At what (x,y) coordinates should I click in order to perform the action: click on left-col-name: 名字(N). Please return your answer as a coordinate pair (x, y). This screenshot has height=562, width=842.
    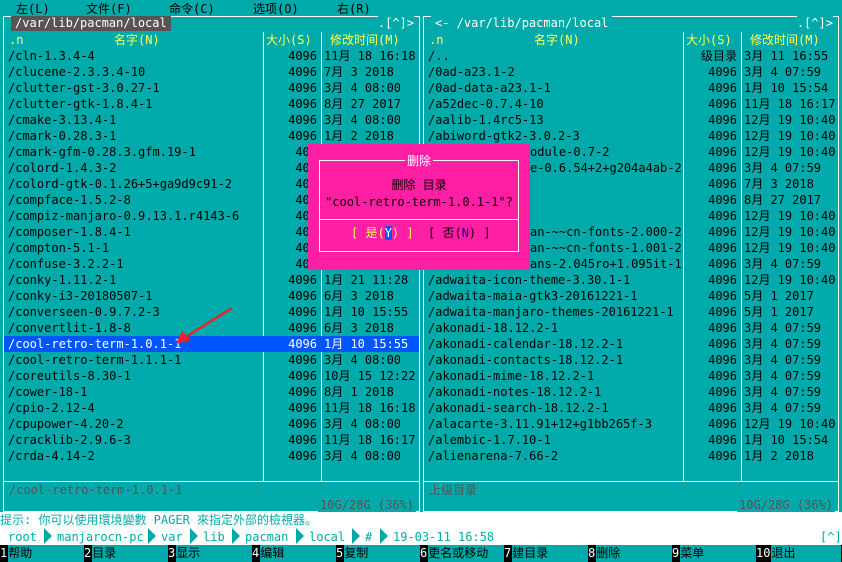
    Looking at the image, I should click on (137, 40).